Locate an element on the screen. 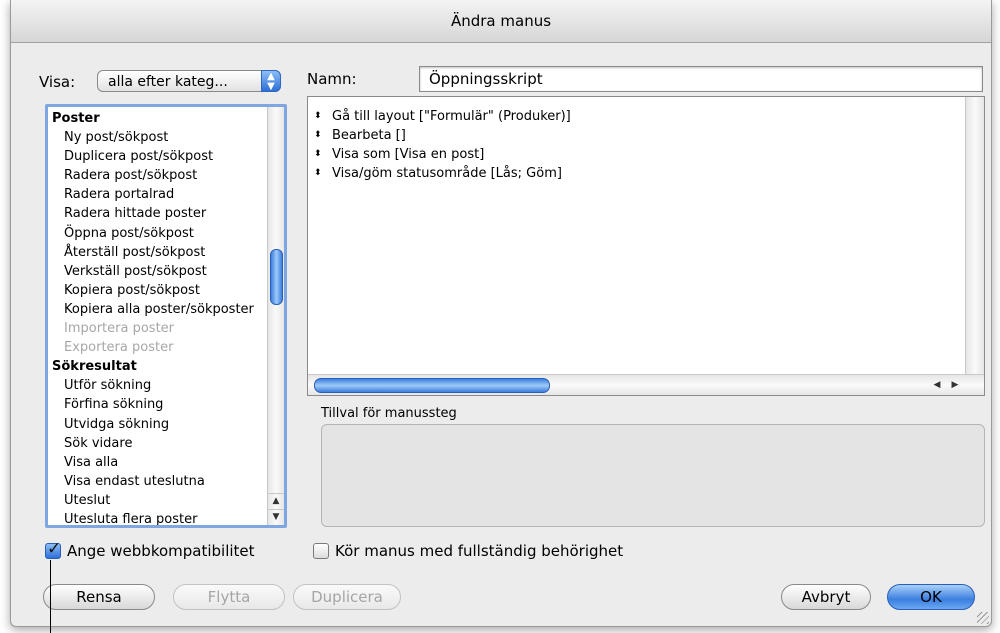 The height and width of the screenshot is (633, 1000). move-button: Flytta is located at coordinates (229, 597).